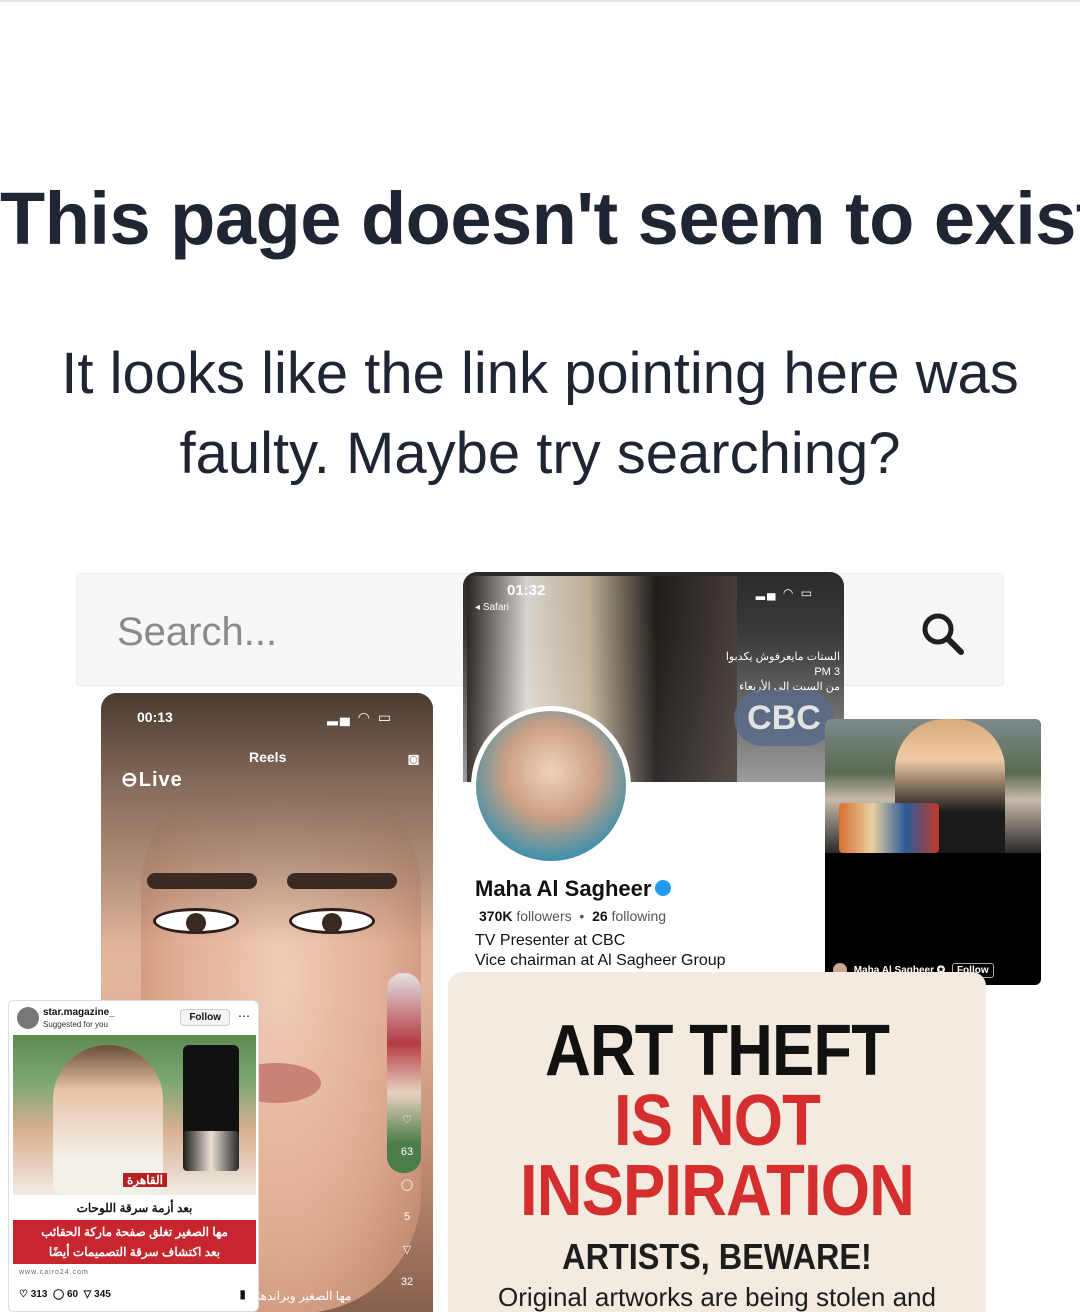 Image resolution: width=1080 pixels, height=1312 pixels. I want to click on hair-image, so click(267, 818).